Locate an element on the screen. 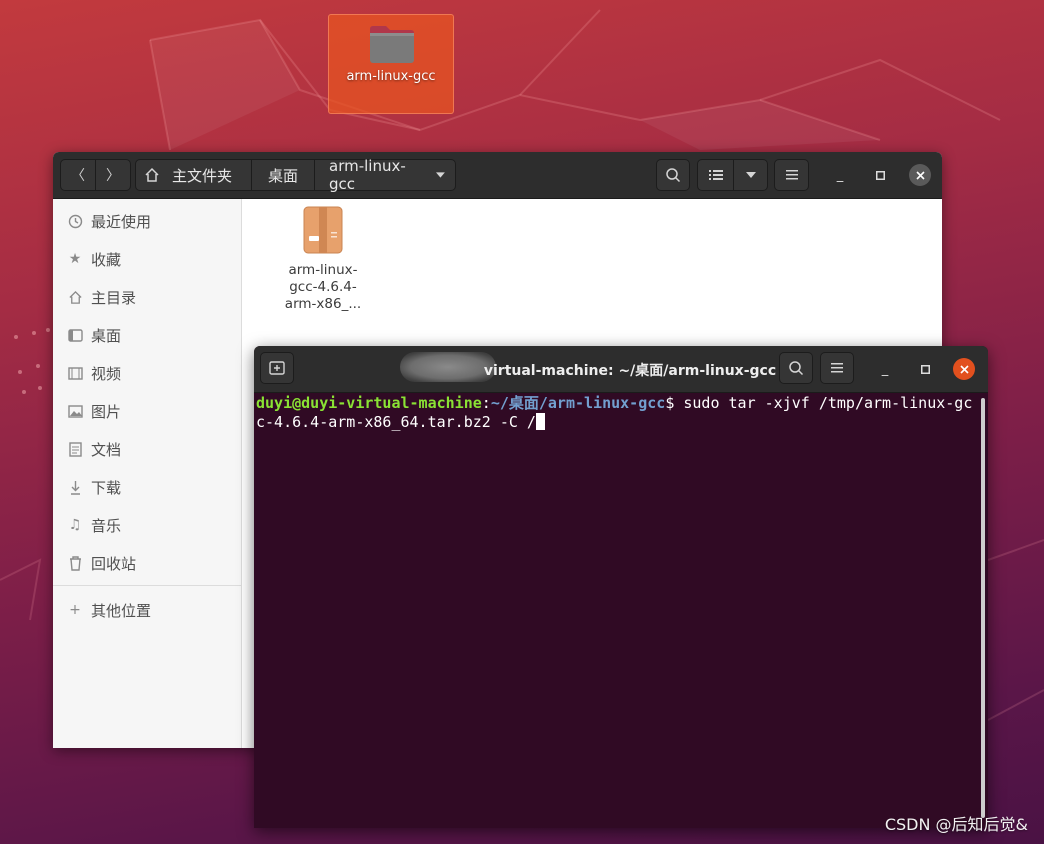 This screenshot has height=844, width=1044. list-view-icon is located at coordinates (715, 175).